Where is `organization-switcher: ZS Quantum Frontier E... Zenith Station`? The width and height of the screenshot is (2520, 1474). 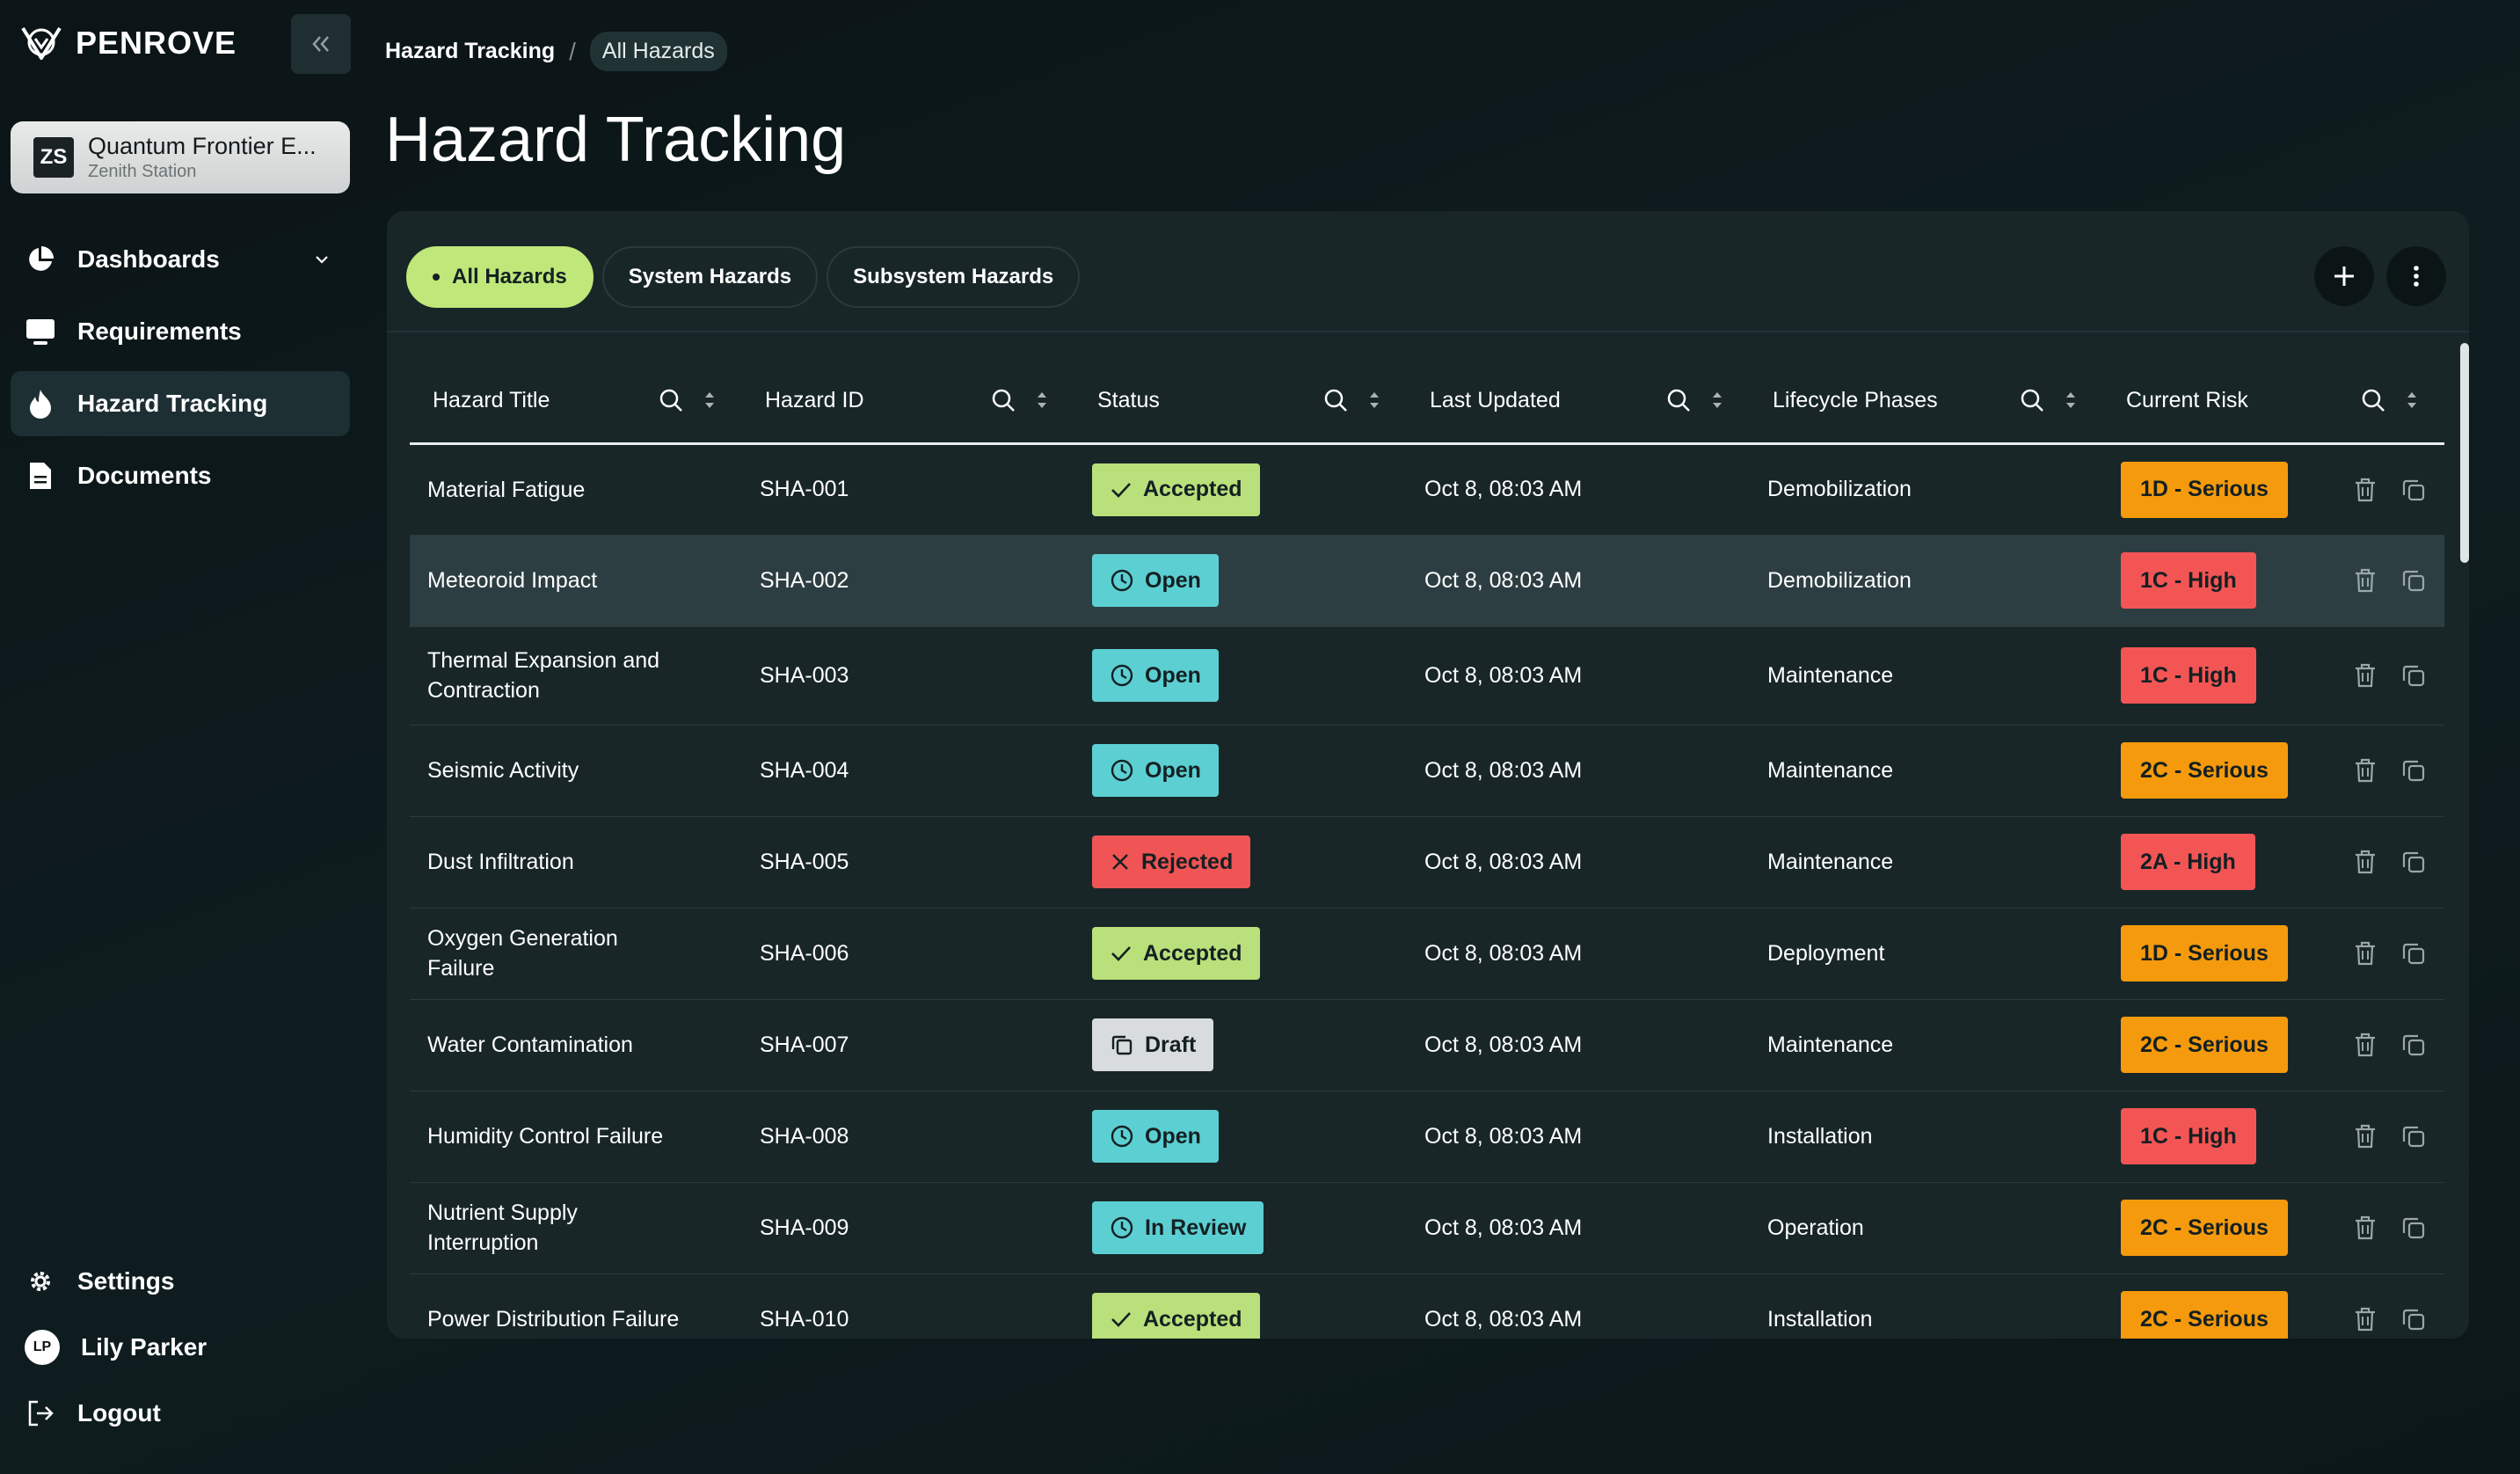
organization-switcher: ZS Quantum Frontier E... Zenith Station is located at coordinates (180, 157).